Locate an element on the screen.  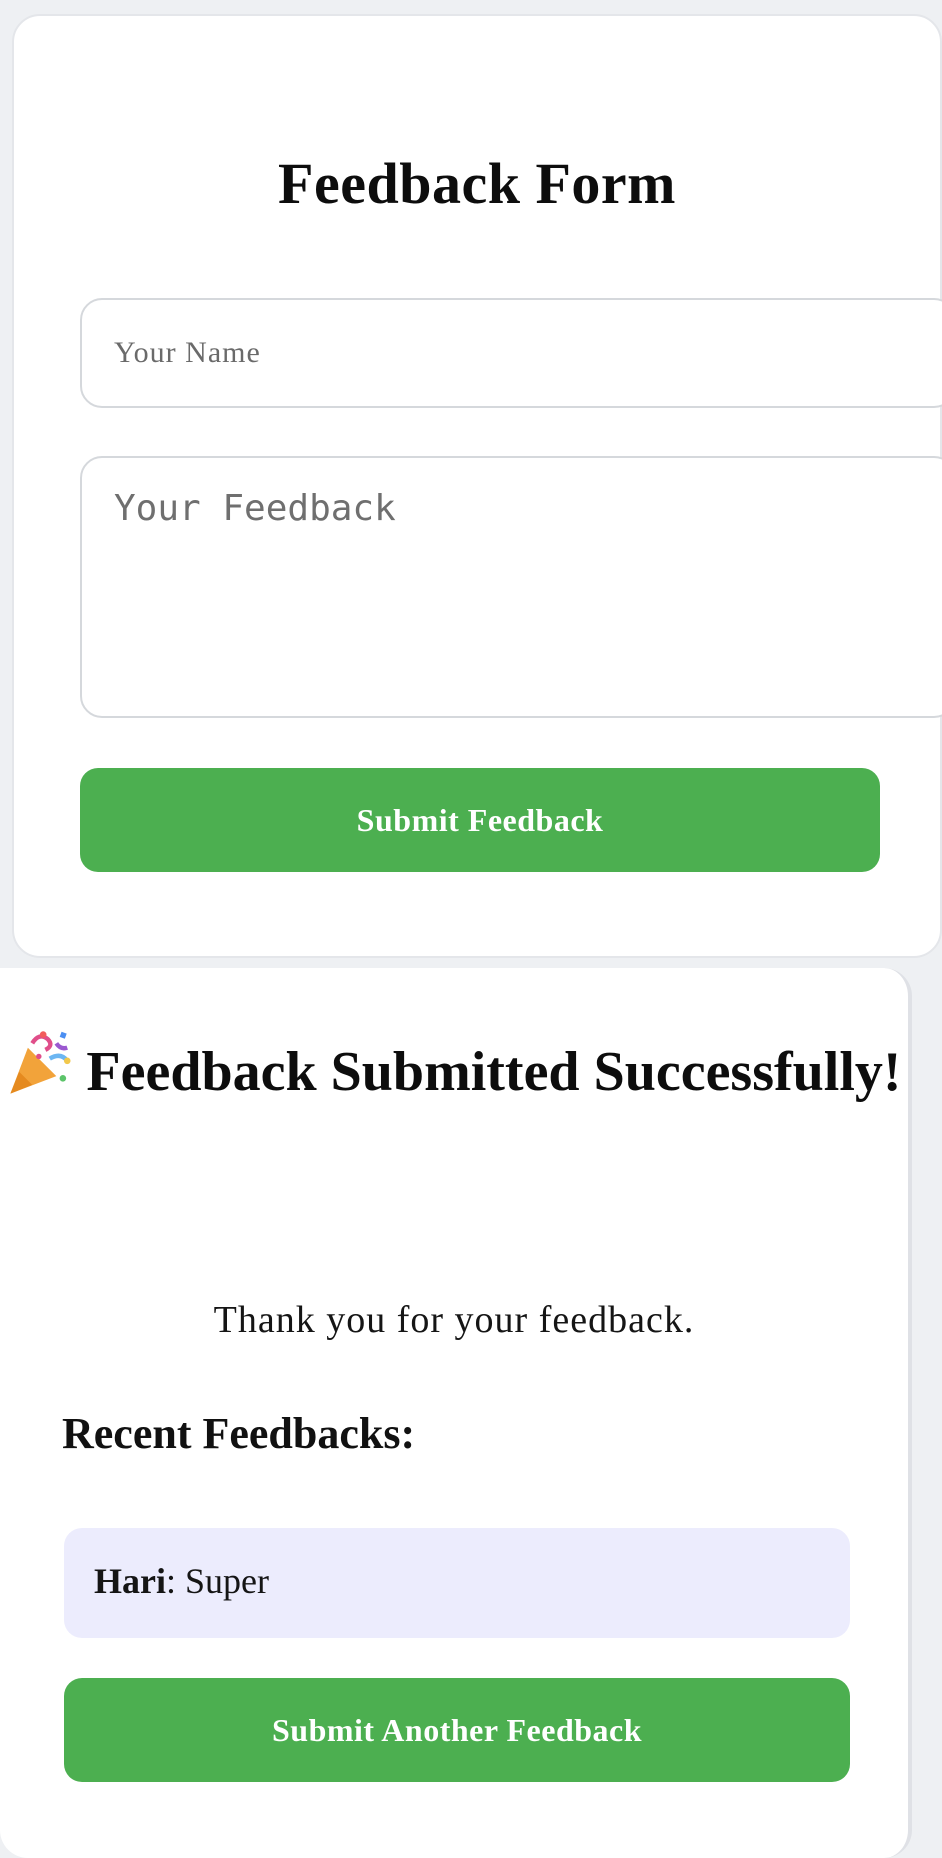
feedback-list-item: Hari: Super is located at coordinates (457, 1583).